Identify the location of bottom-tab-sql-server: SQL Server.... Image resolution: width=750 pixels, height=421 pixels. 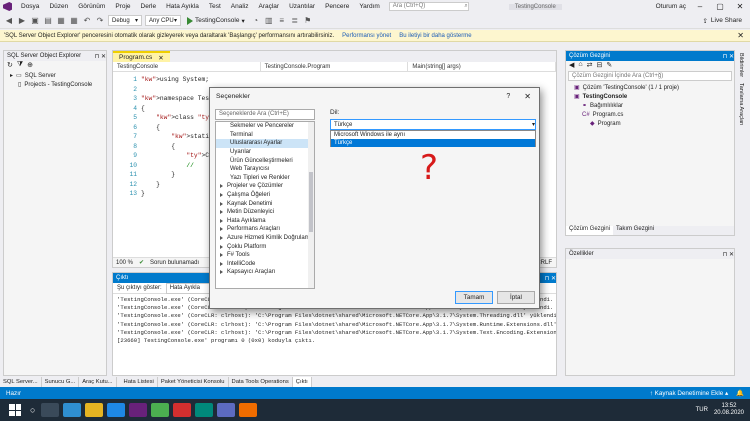
(21, 382).